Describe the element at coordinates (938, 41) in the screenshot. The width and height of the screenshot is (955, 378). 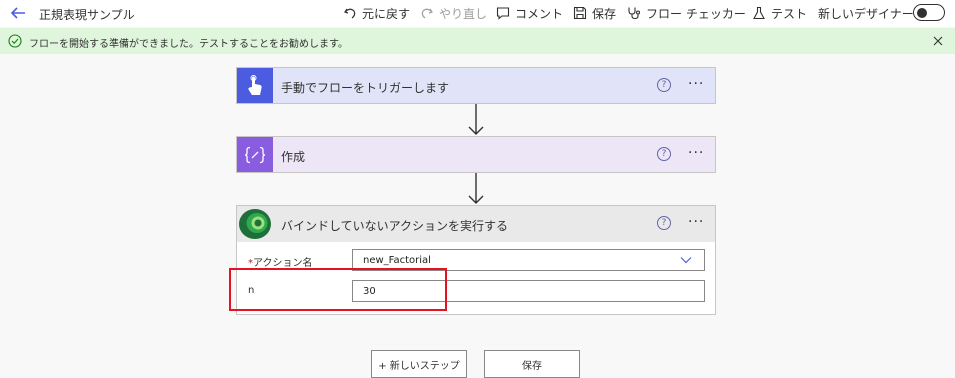
I see `close-icon` at that location.